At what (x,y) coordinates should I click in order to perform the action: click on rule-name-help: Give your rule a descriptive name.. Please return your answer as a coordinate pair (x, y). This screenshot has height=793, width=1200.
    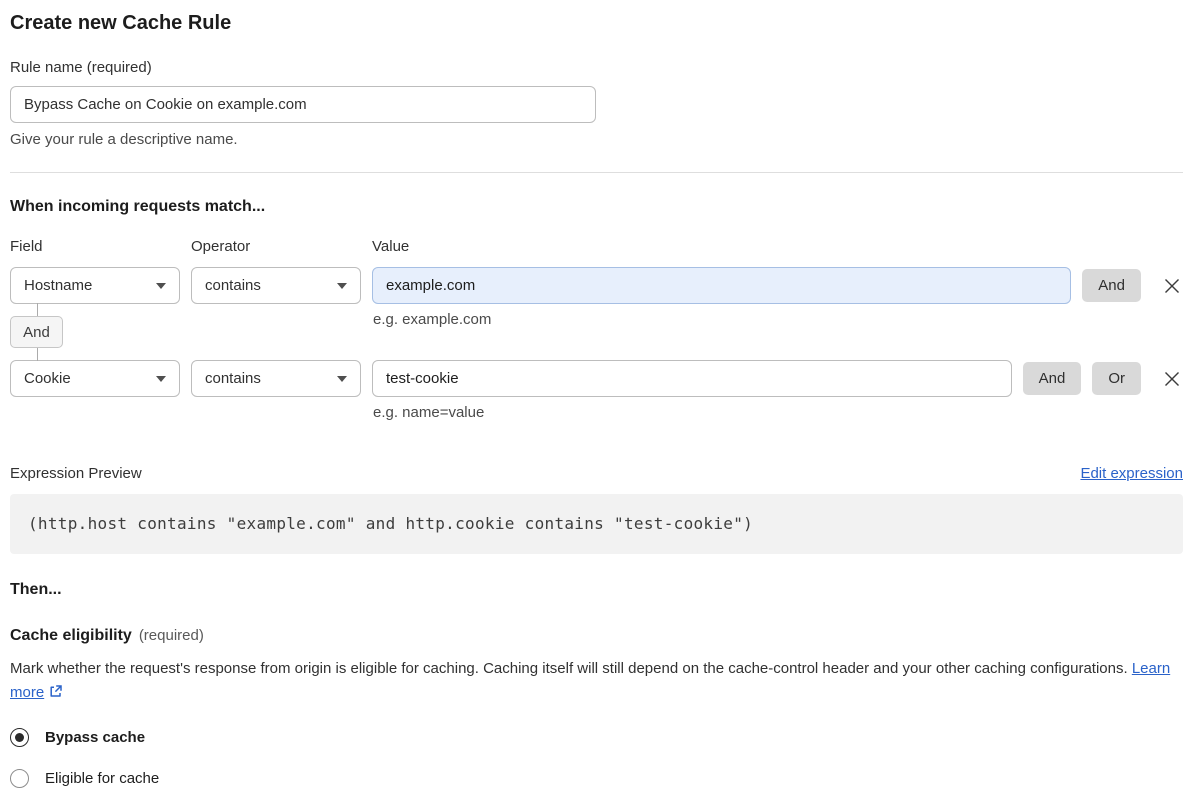
    Looking at the image, I should click on (124, 139).